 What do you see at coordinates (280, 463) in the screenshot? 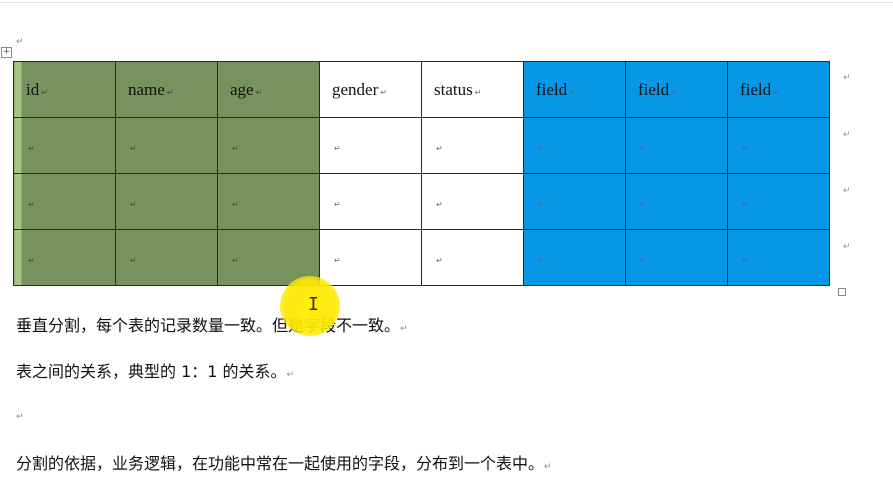
I see `paragraph-text: 分割的依据，业务逻辑，在功能中常在一起使用的字段，分布到一个表中。` at bounding box center [280, 463].